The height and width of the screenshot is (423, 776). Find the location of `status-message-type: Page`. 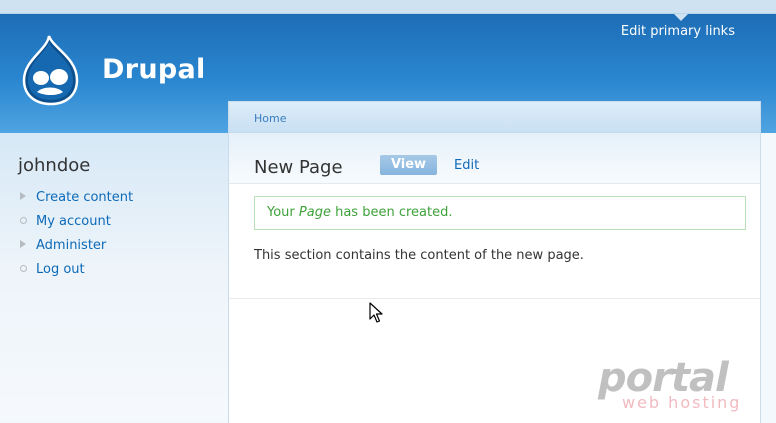

status-message-type: Page is located at coordinates (314, 212).